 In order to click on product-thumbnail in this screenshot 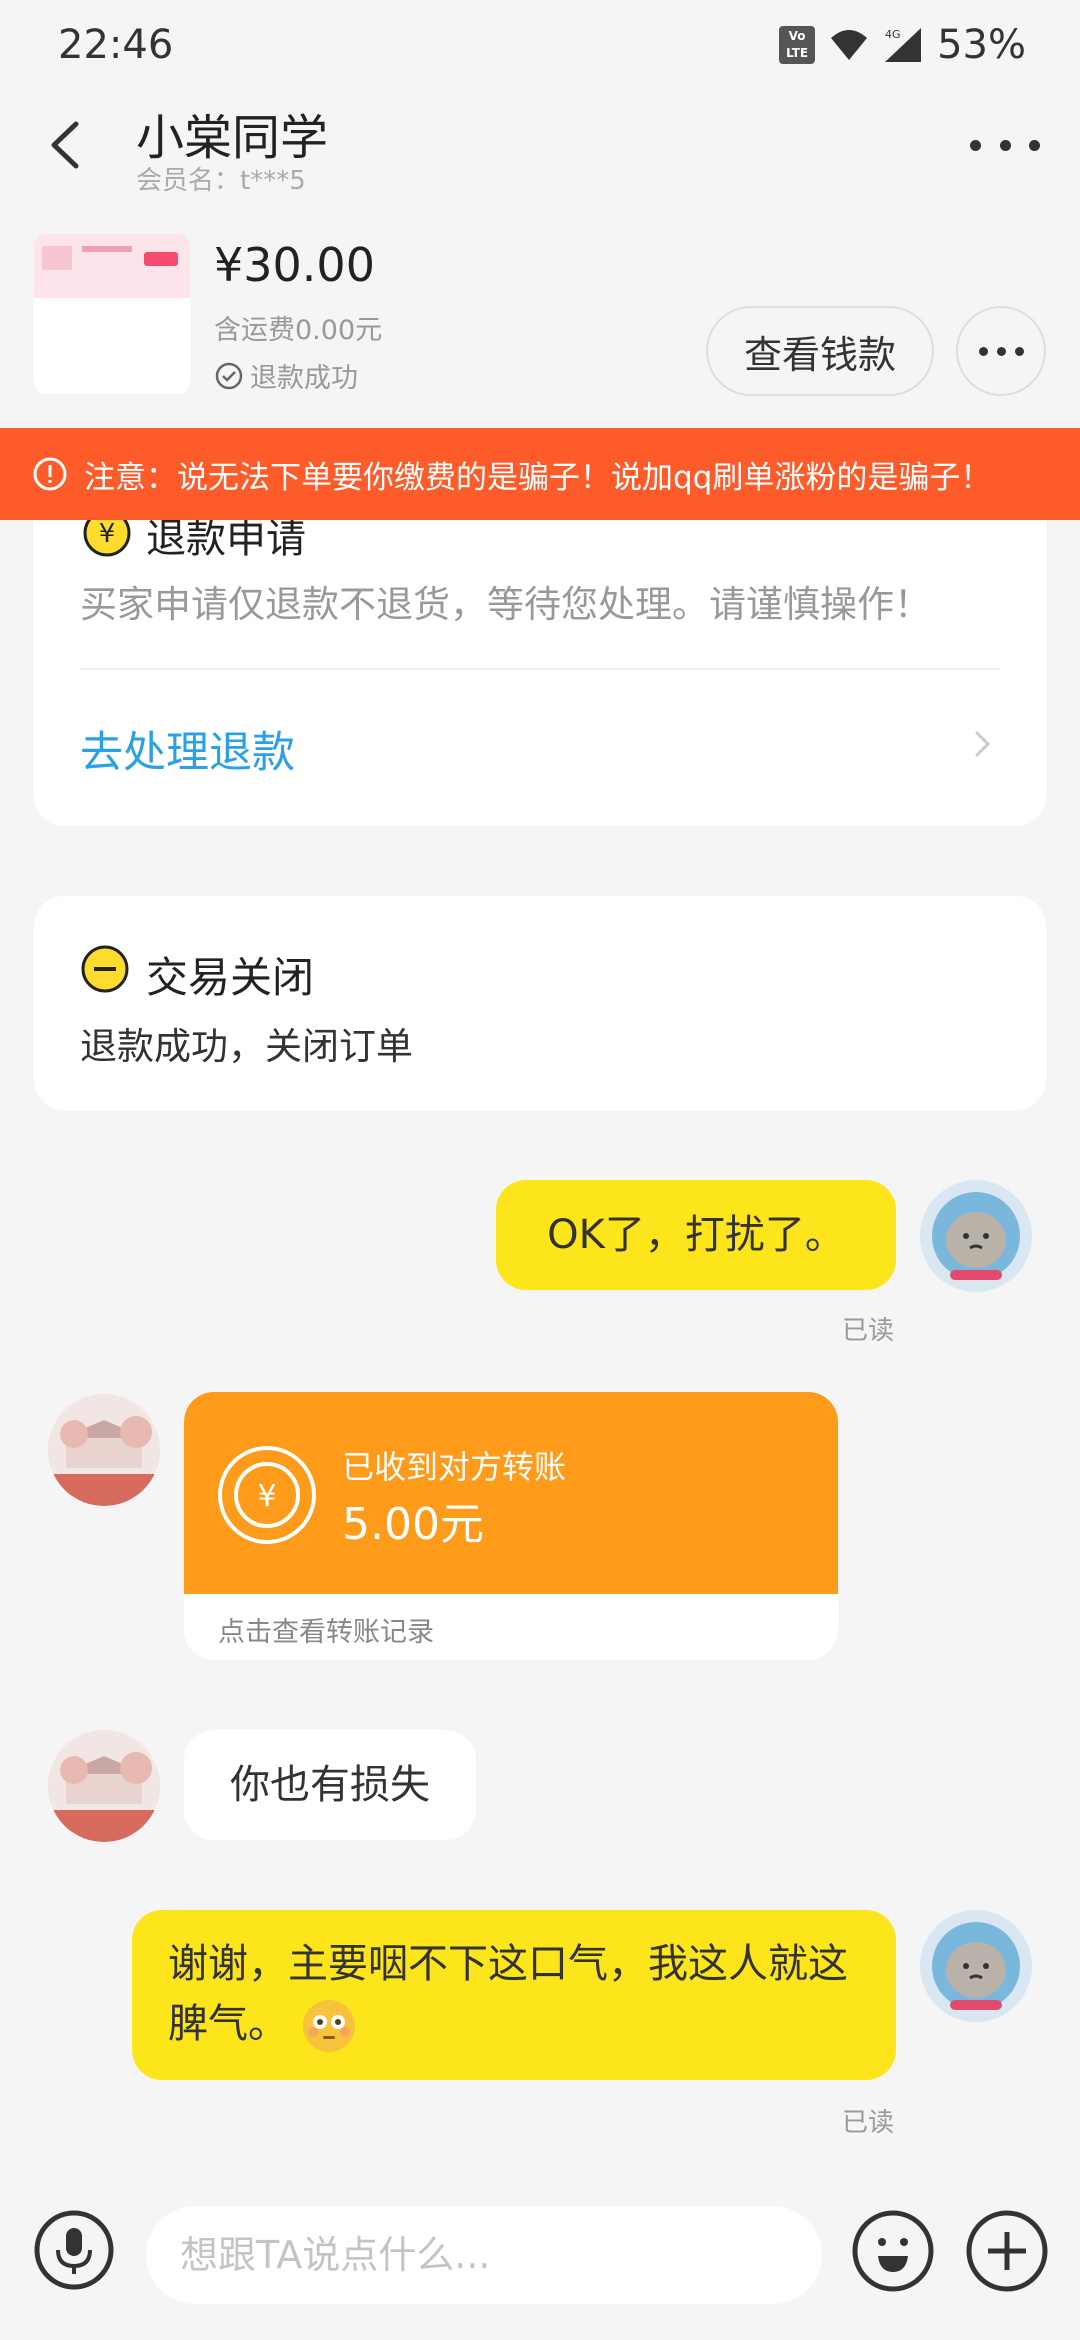, I will do `click(112, 314)`.